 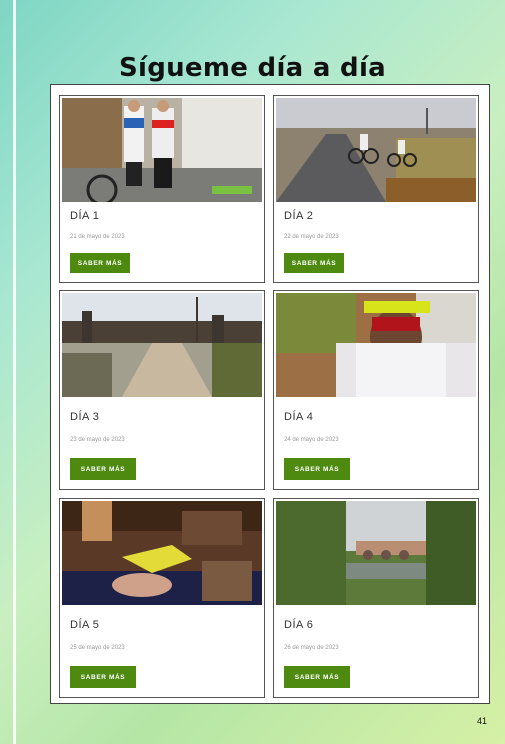 I want to click on page-title: Sígueme día a día, so click(x=252, y=68).